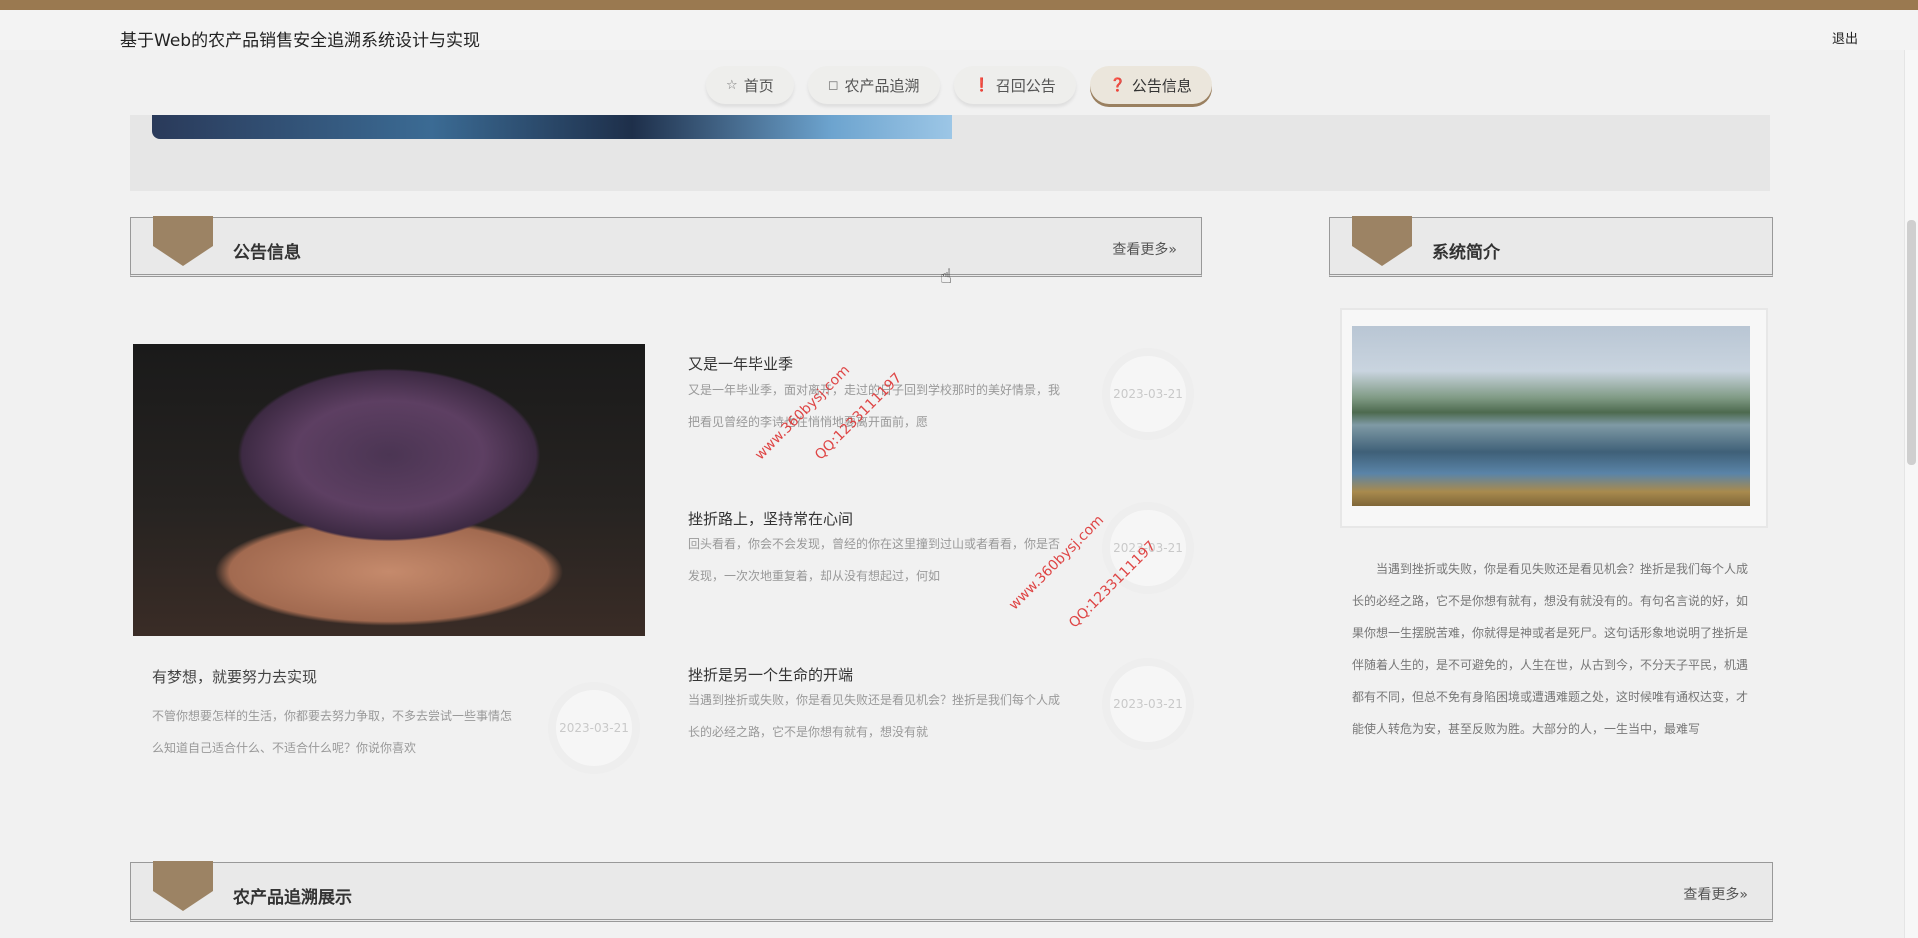 The height and width of the screenshot is (938, 1918). Describe the element at coordinates (951, 891) in the screenshot. I see `products-section-header: 农产品追溯展示 查看更多»` at that location.